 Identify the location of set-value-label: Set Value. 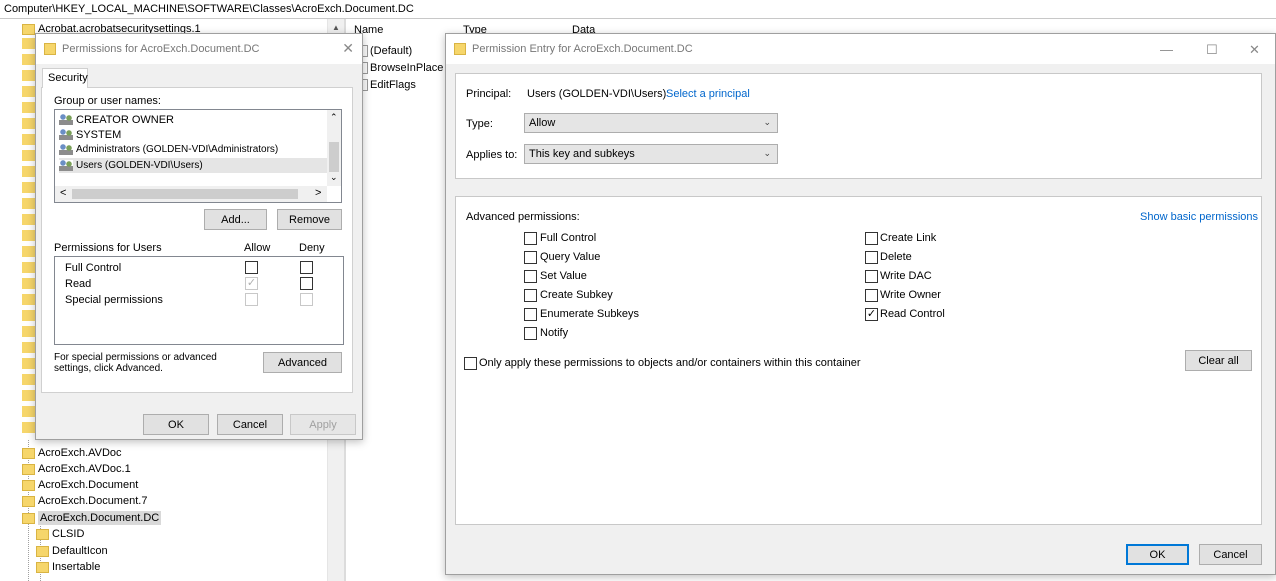
(563, 276).